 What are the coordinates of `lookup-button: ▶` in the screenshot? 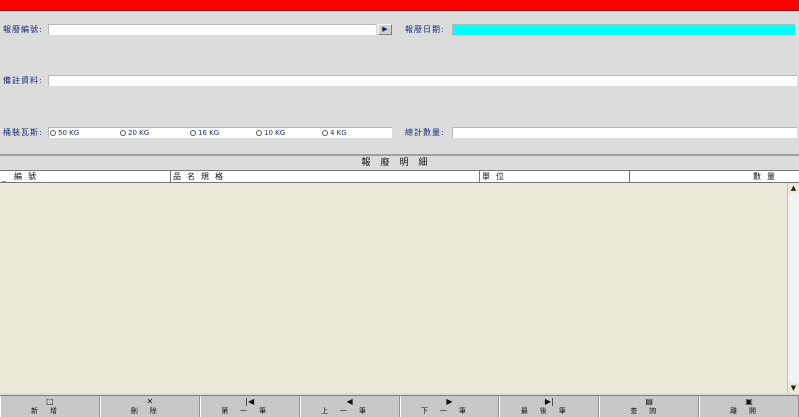 It's located at (385, 29).